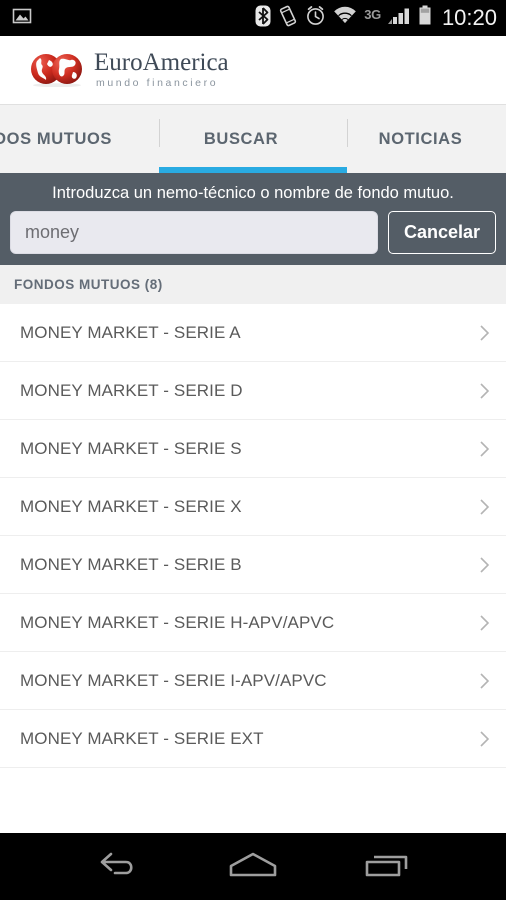 This screenshot has width=506, height=900. Describe the element at coordinates (253, 507) in the screenshot. I see `list-item: MONEY MARKET - SERIE X` at that location.